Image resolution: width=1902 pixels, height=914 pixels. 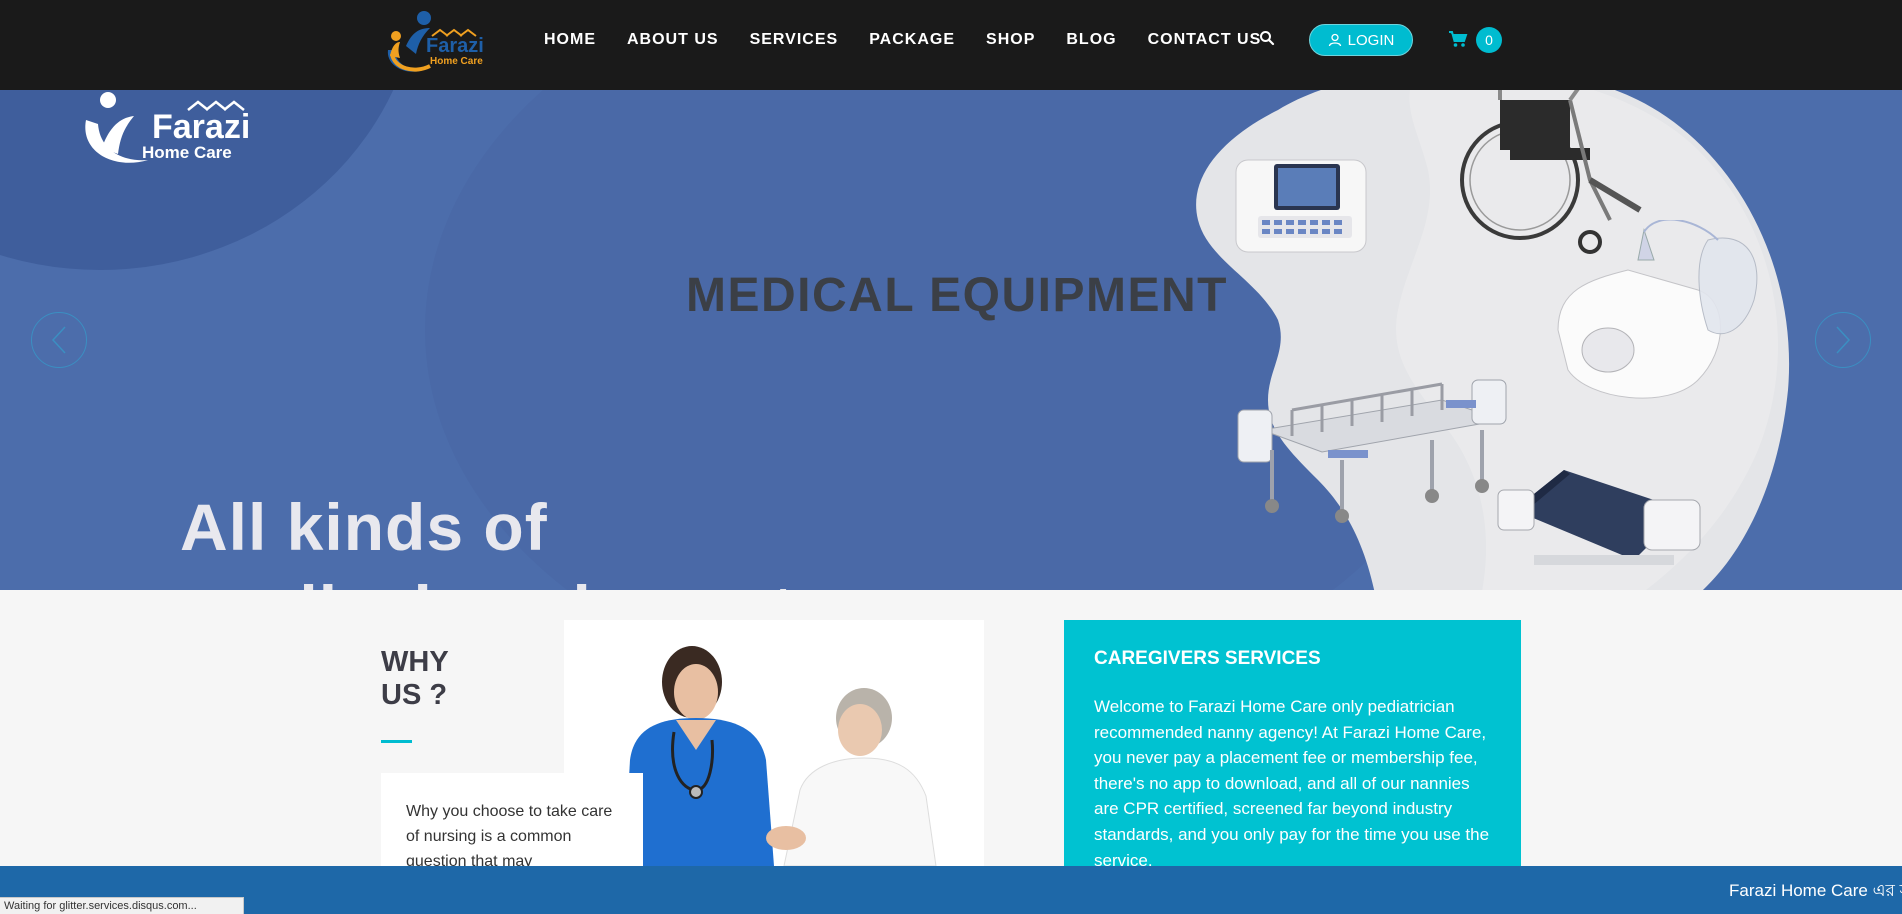 I want to click on login-button: LOGIN, so click(x=1361, y=40).